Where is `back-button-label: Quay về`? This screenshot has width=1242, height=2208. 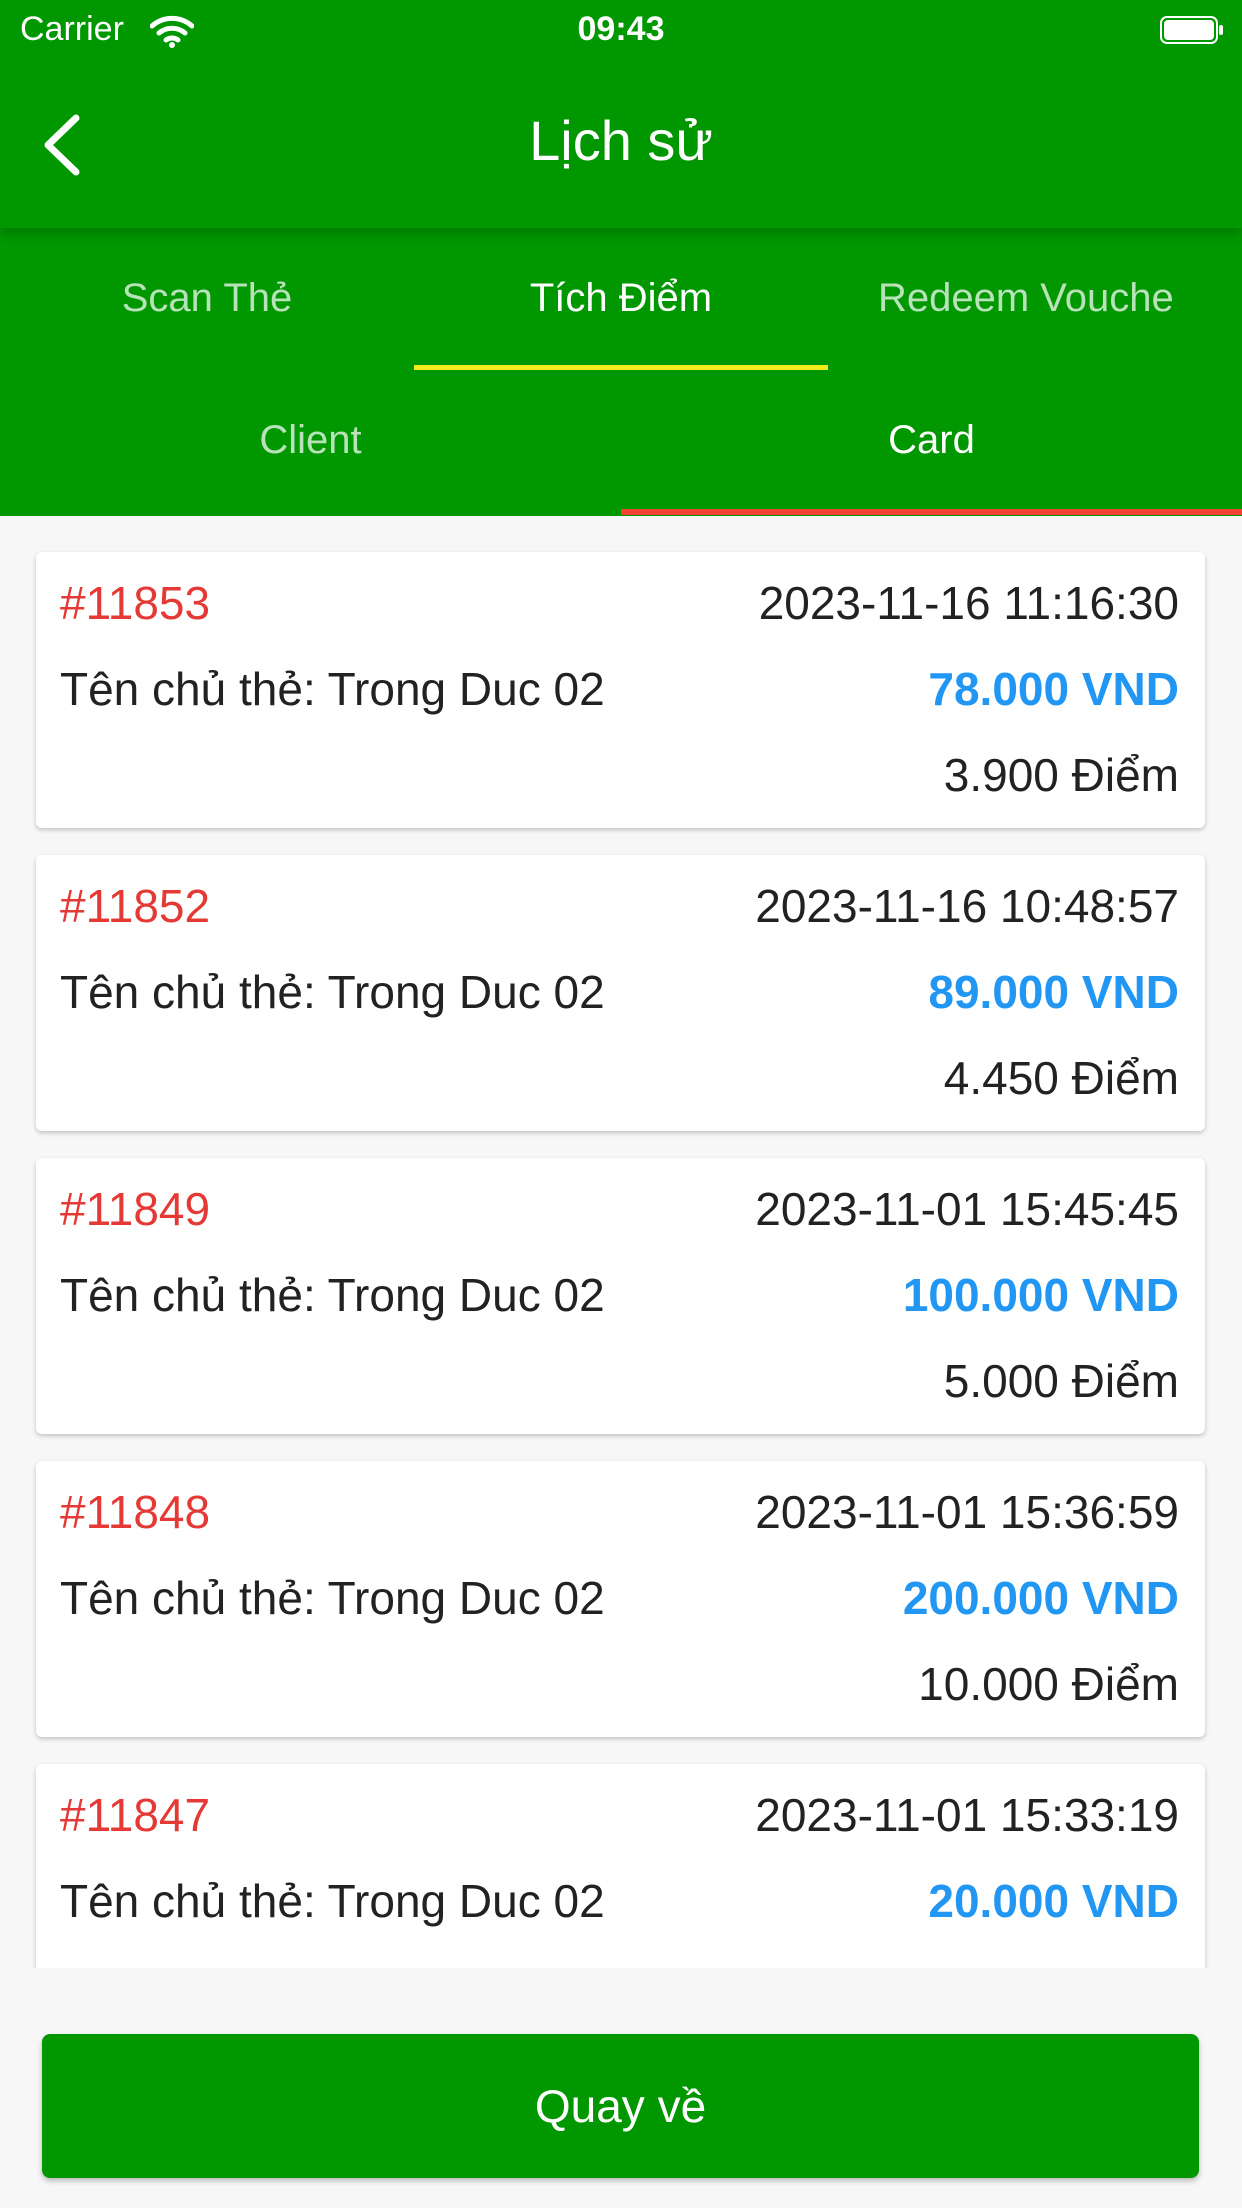
back-button-label: Quay về is located at coordinates (620, 2106).